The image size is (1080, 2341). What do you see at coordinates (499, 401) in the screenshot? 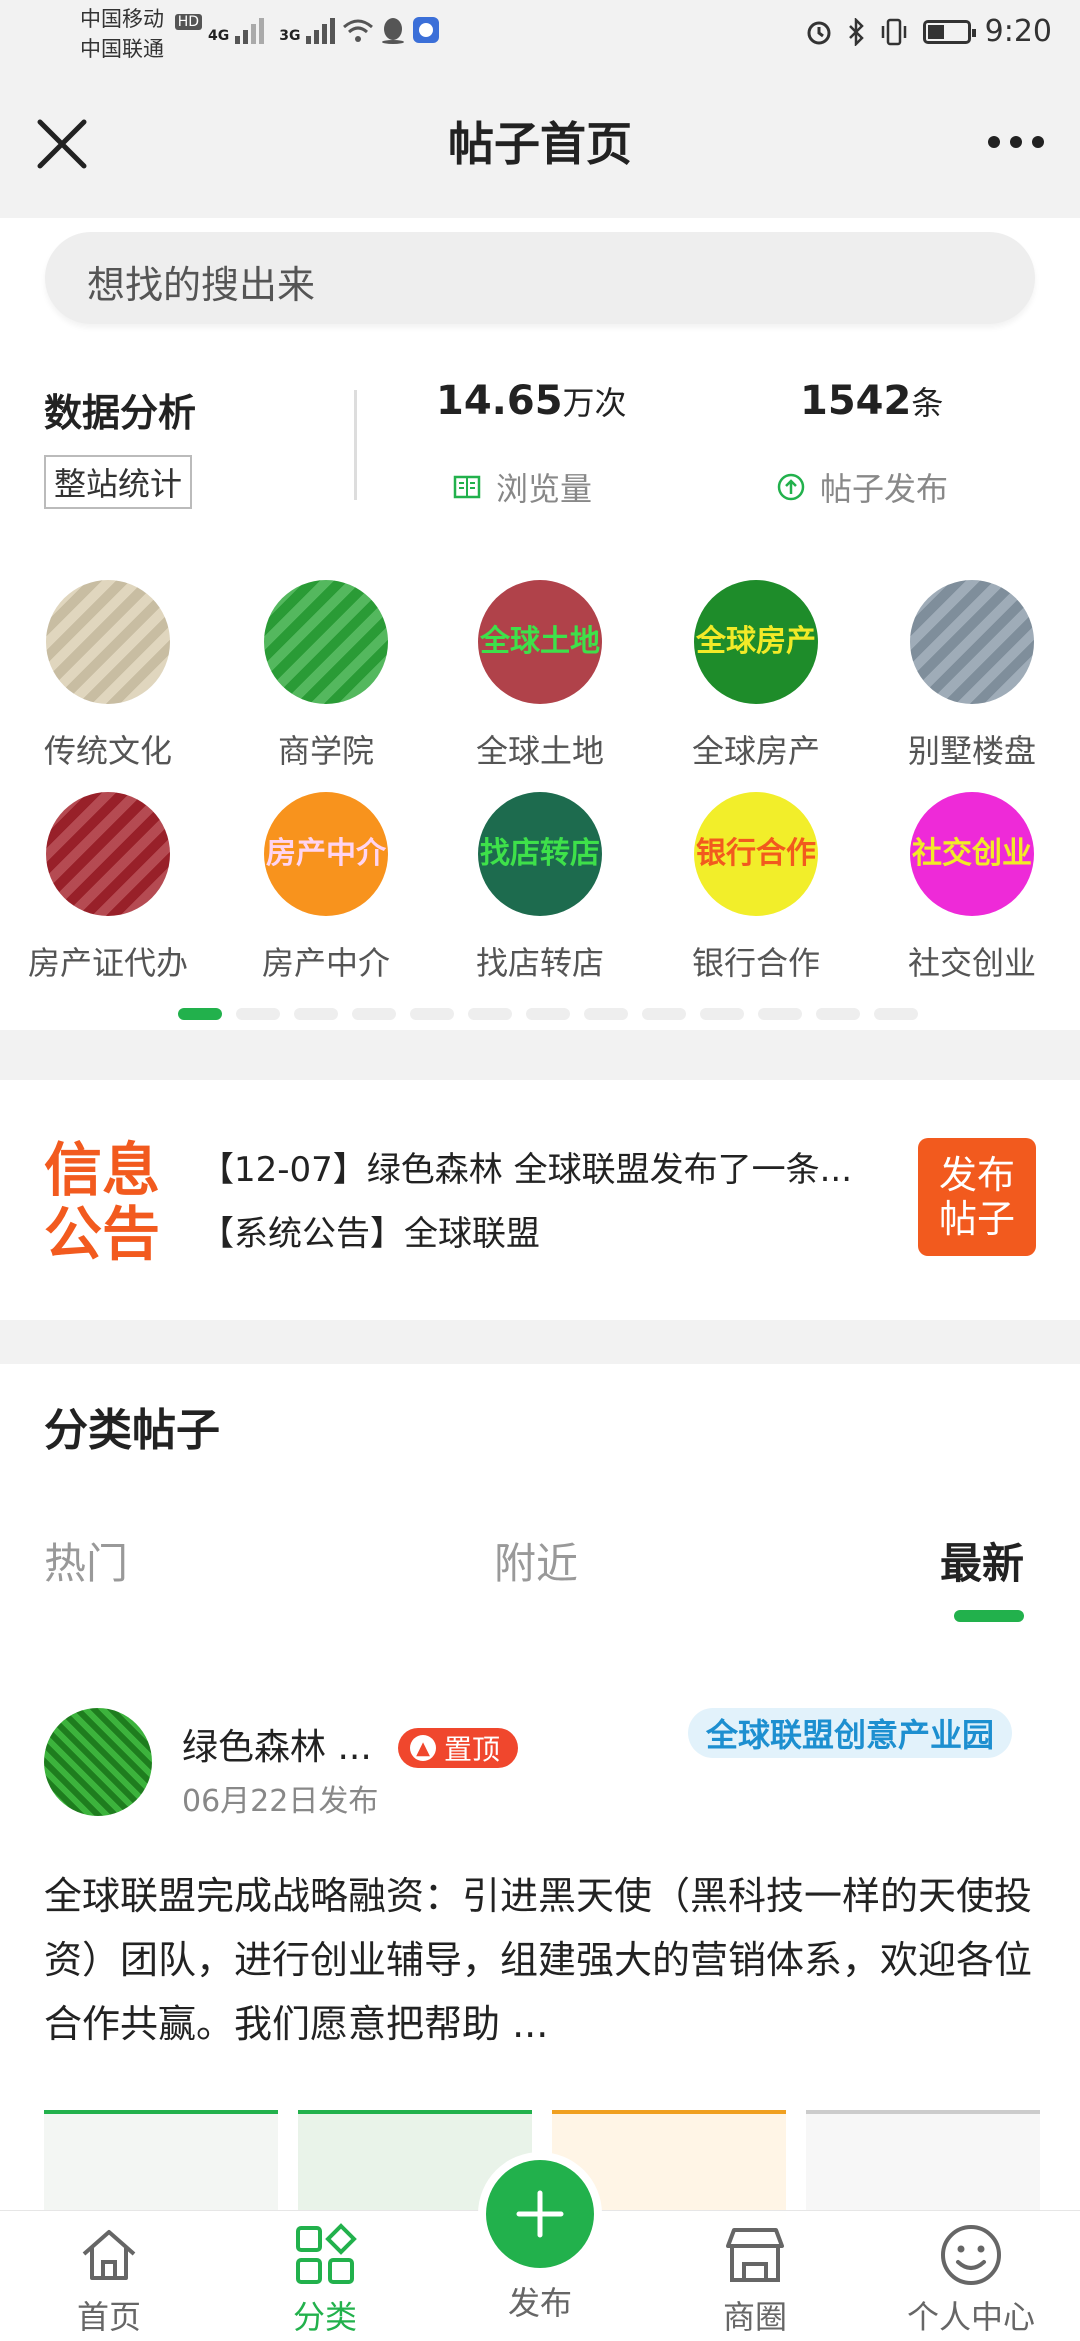
I see `views-value: 14.65` at bounding box center [499, 401].